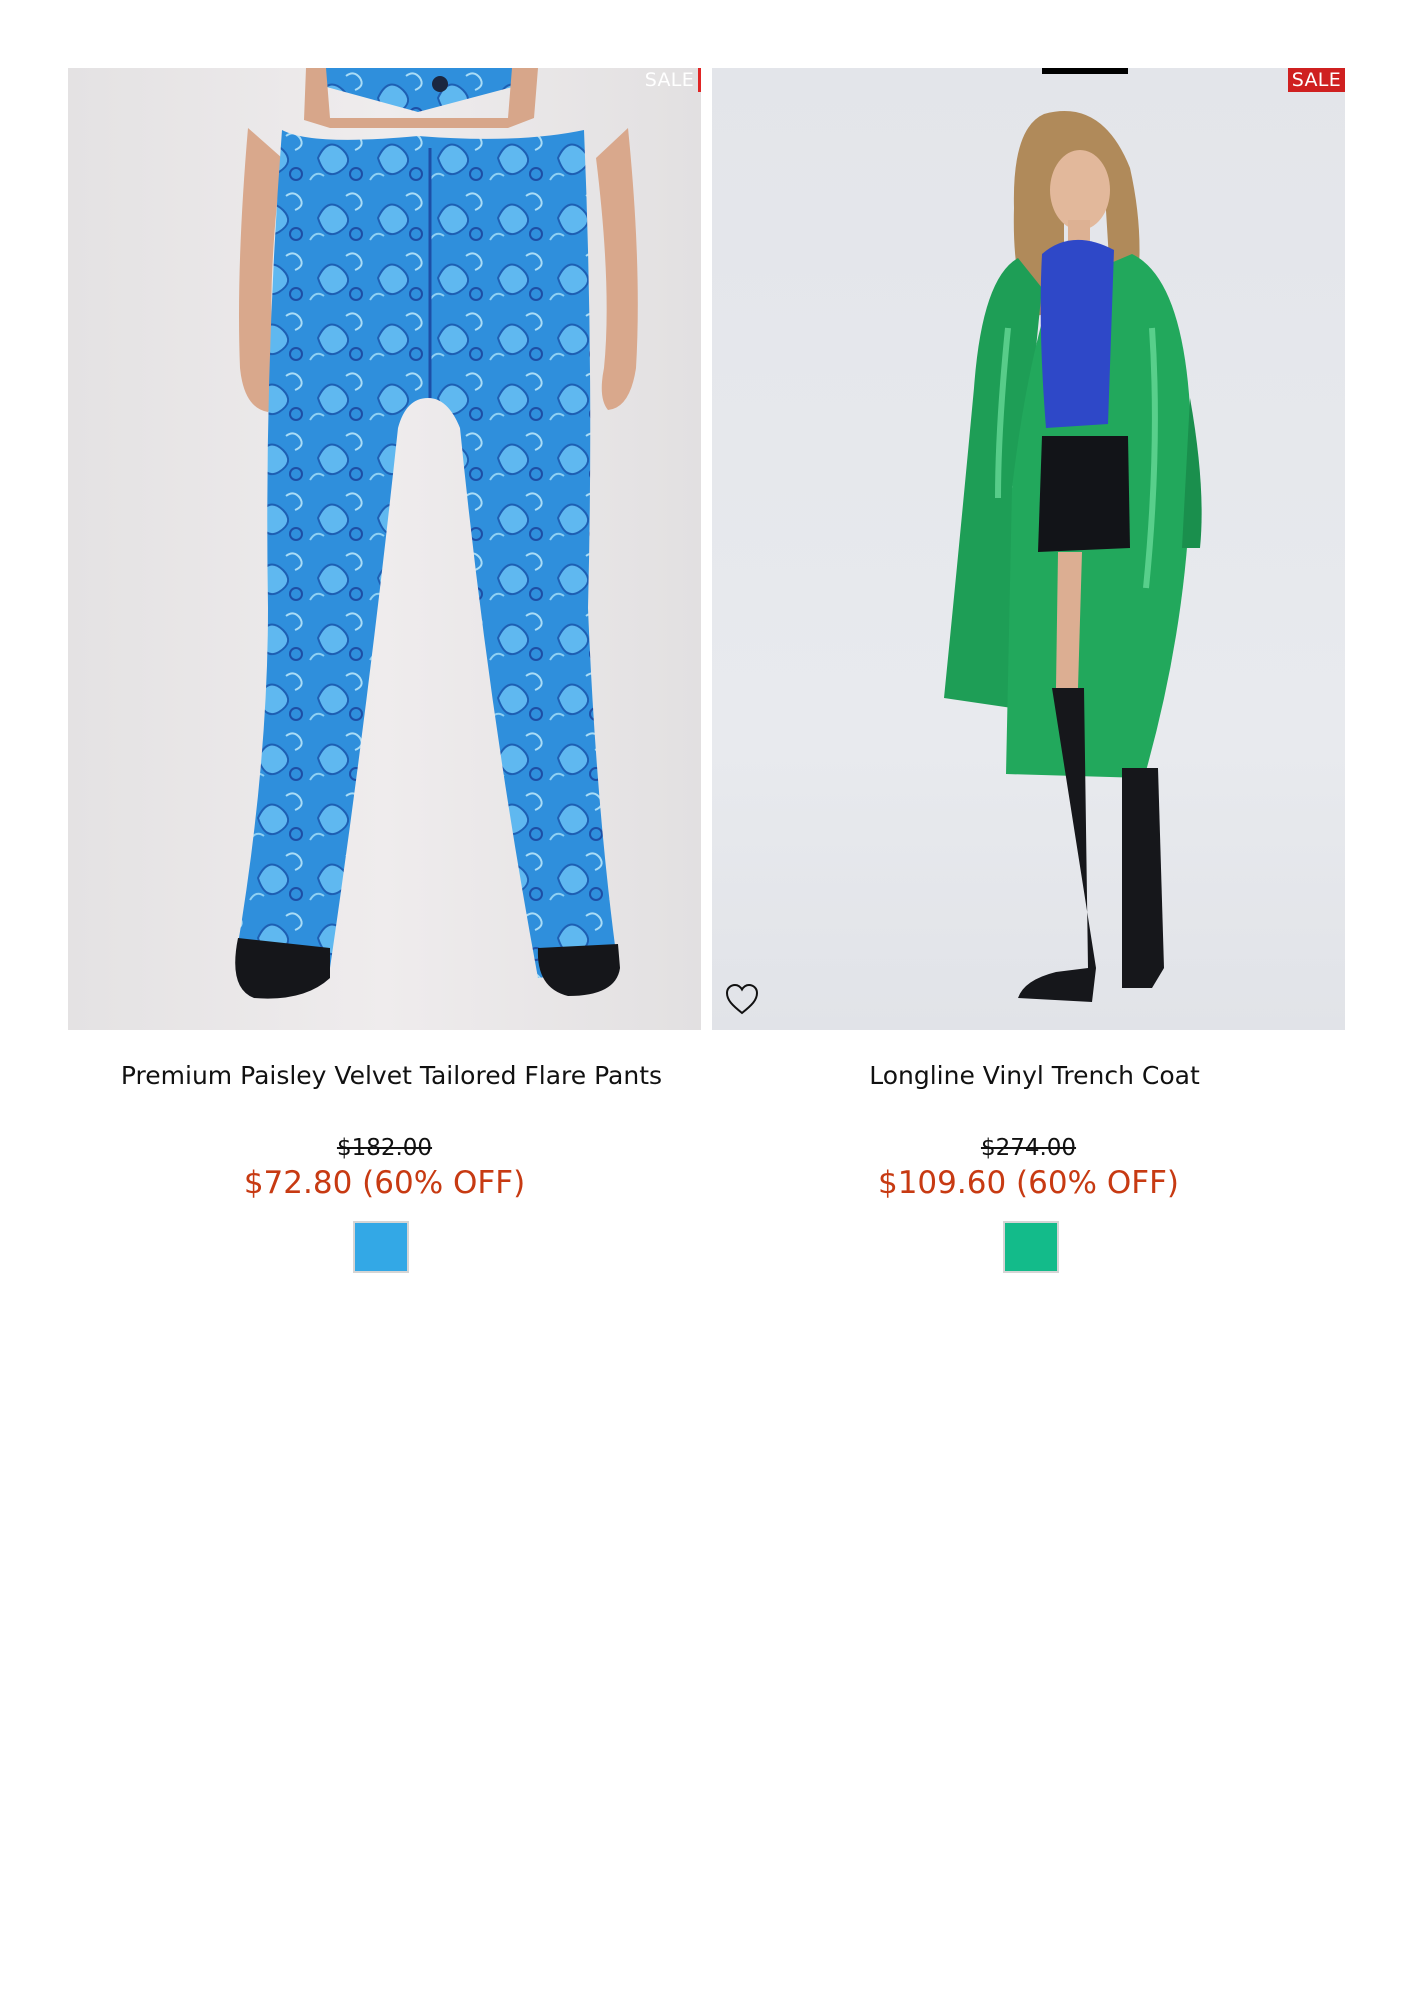 This screenshot has width=1414, height=2000. What do you see at coordinates (1073, 535) in the screenshot?
I see `product-photo-green-trench` at bounding box center [1073, 535].